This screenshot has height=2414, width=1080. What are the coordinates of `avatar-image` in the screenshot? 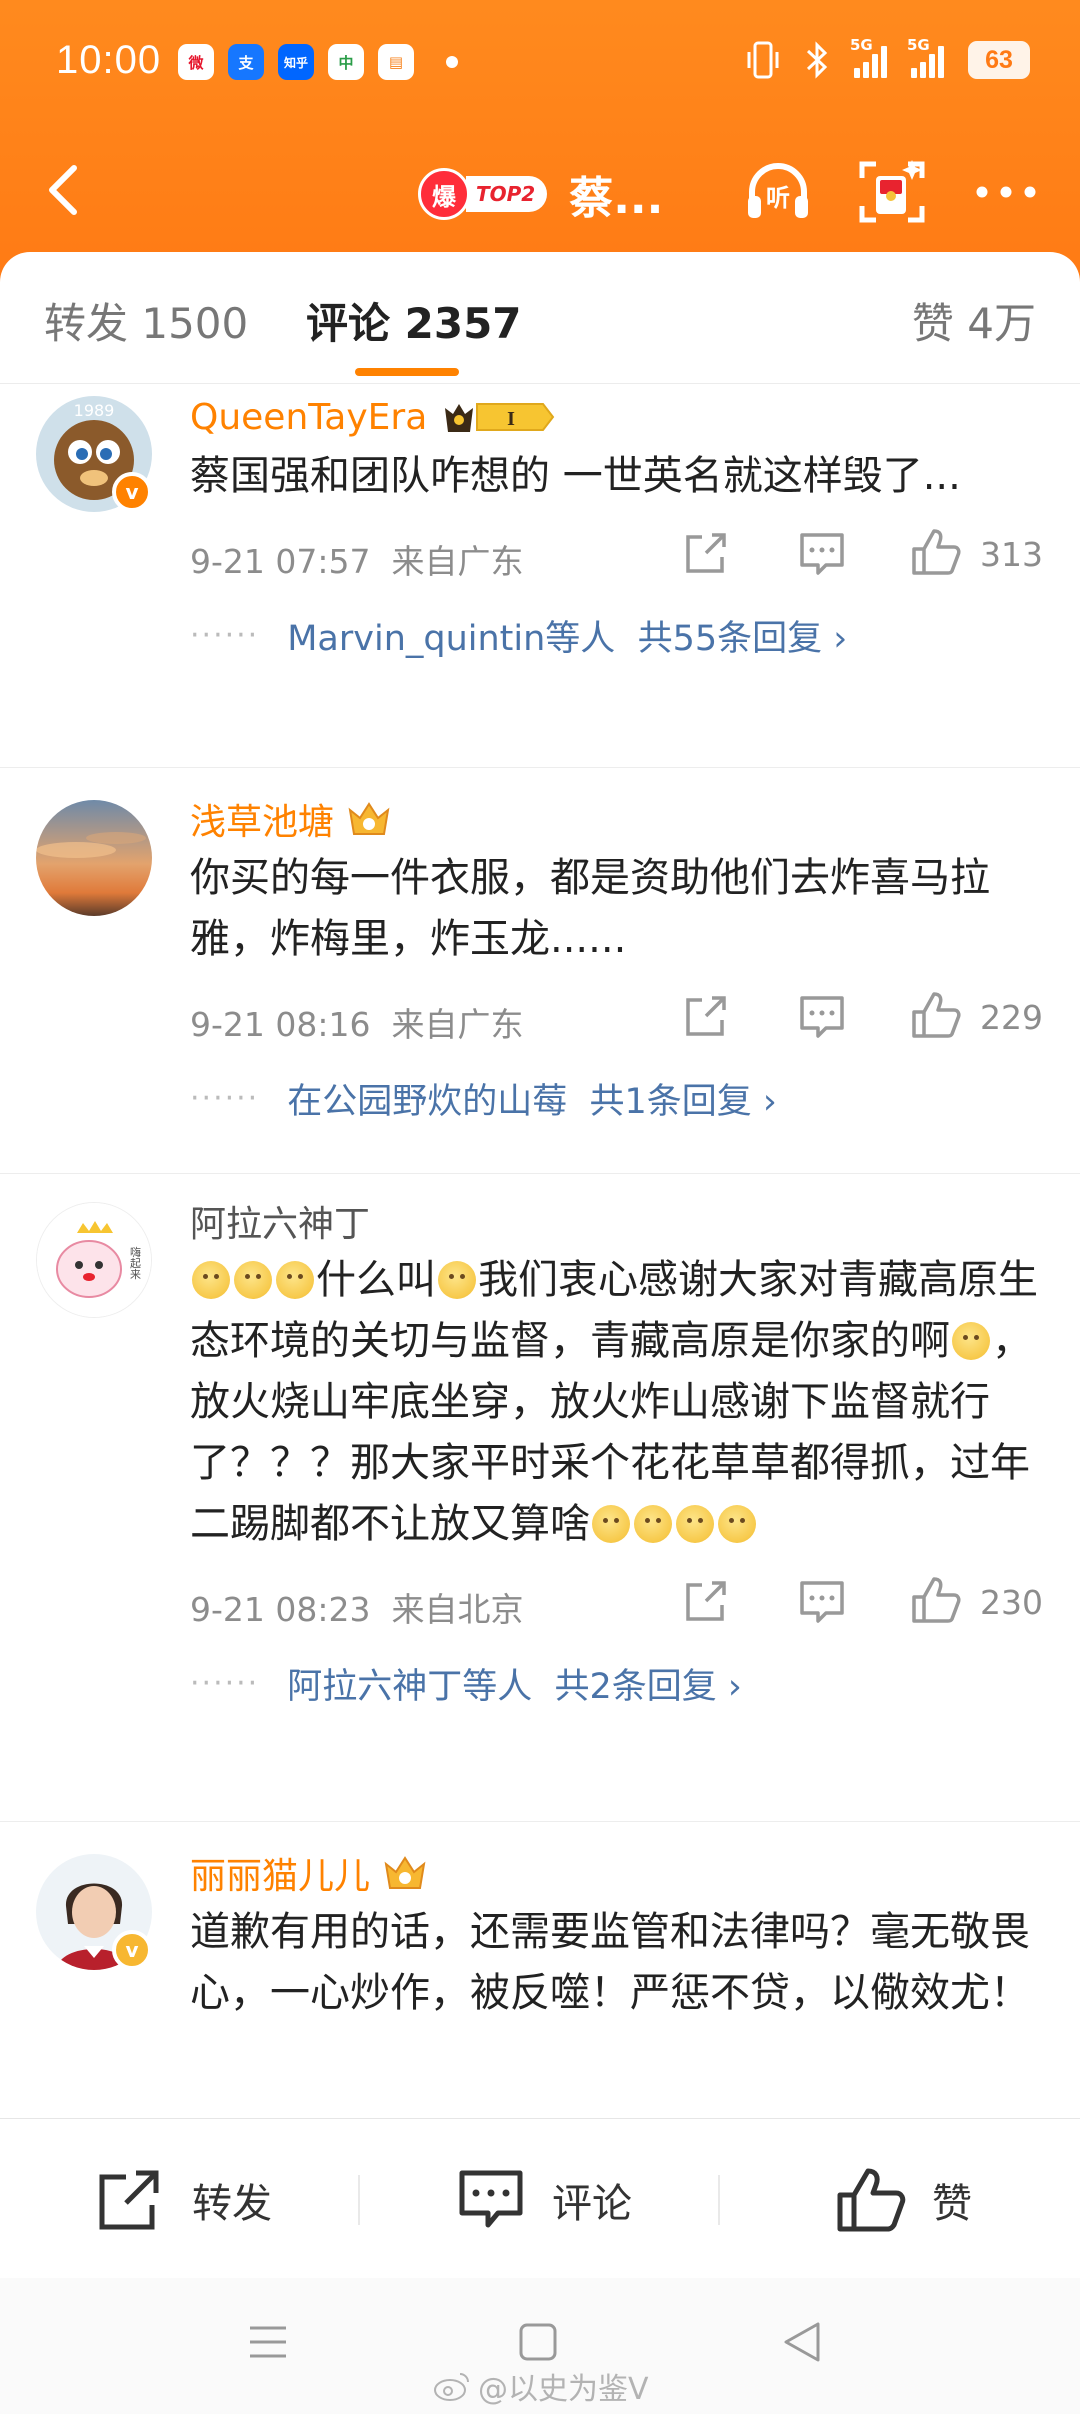 It's located at (94, 858).